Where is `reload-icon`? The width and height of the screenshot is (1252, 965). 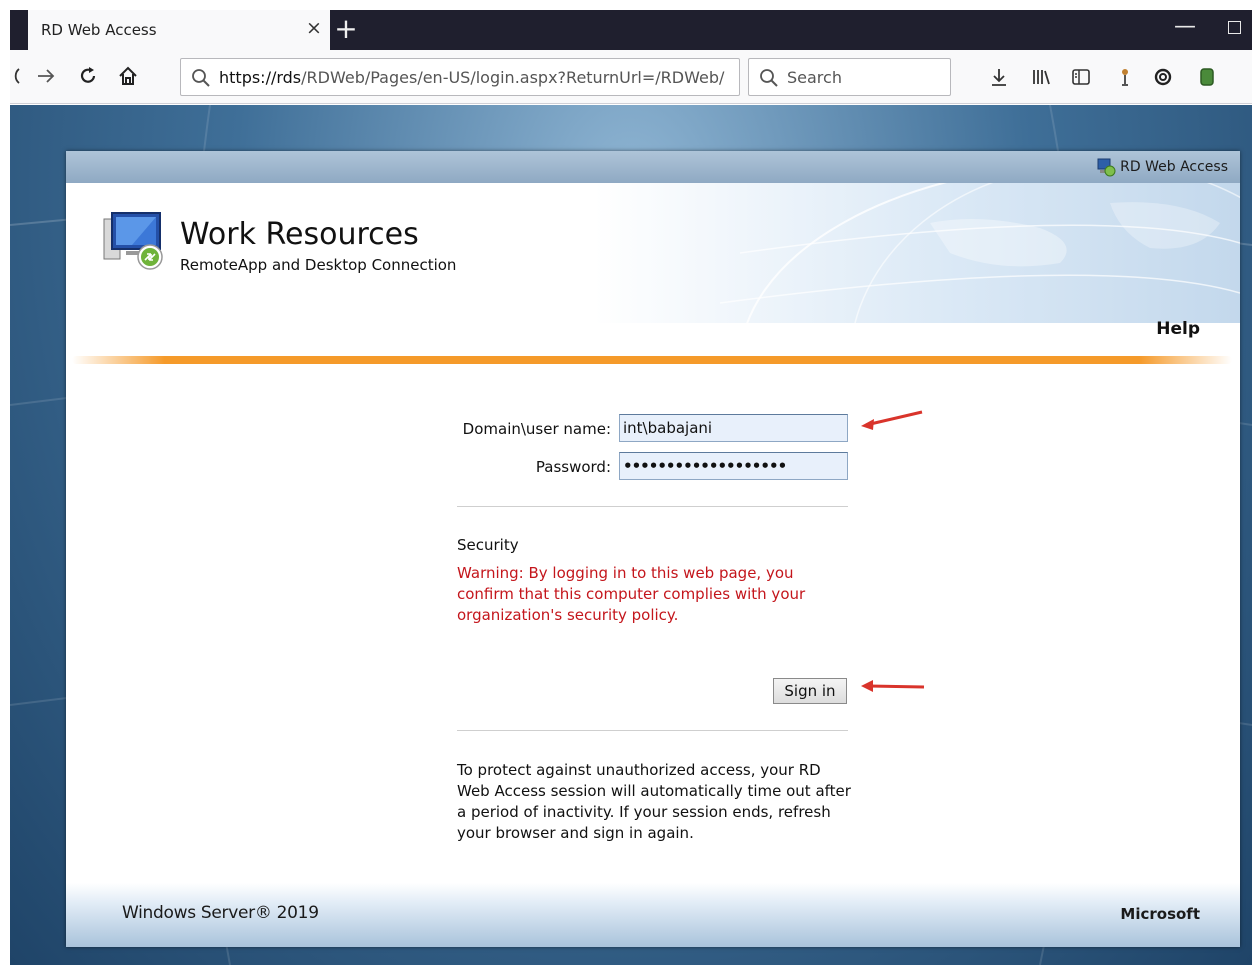
reload-icon is located at coordinates (88, 76).